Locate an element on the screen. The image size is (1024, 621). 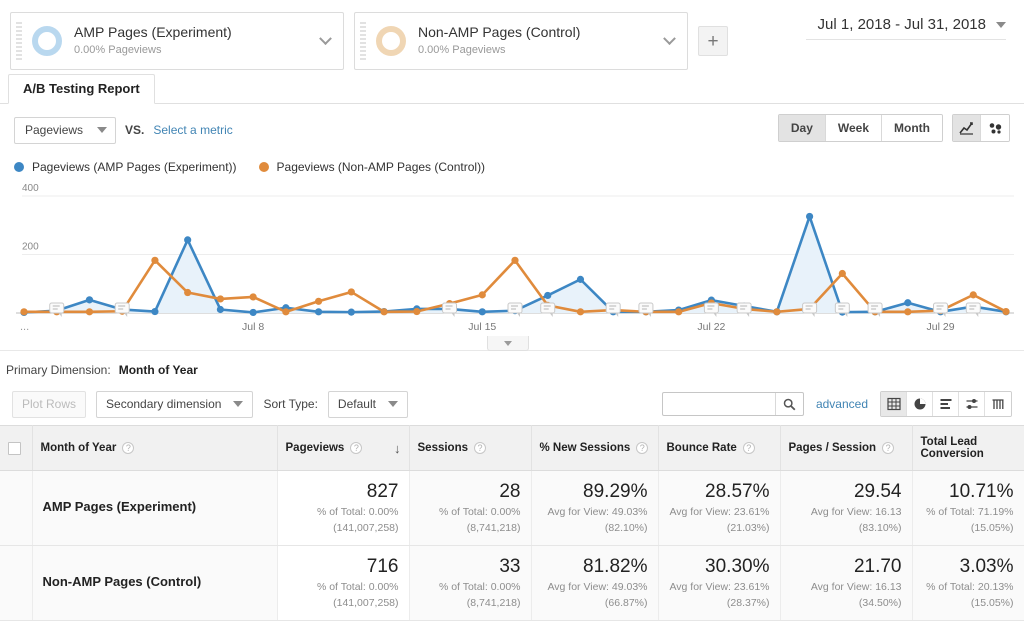
select-all-header is located at coordinates (16, 448).